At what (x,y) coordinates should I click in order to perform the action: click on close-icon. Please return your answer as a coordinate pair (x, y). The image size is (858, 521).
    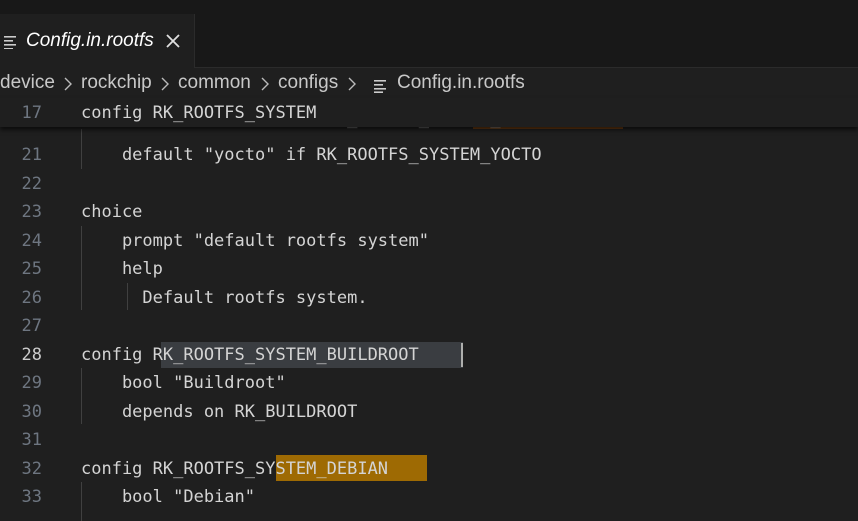
    Looking at the image, I should click on (173, 41).